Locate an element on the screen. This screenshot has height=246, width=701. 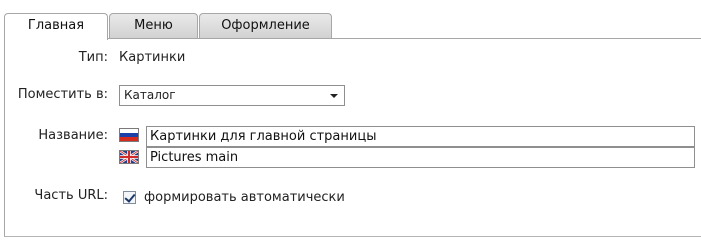
name-ru-input is located at coordinates (420, 136).